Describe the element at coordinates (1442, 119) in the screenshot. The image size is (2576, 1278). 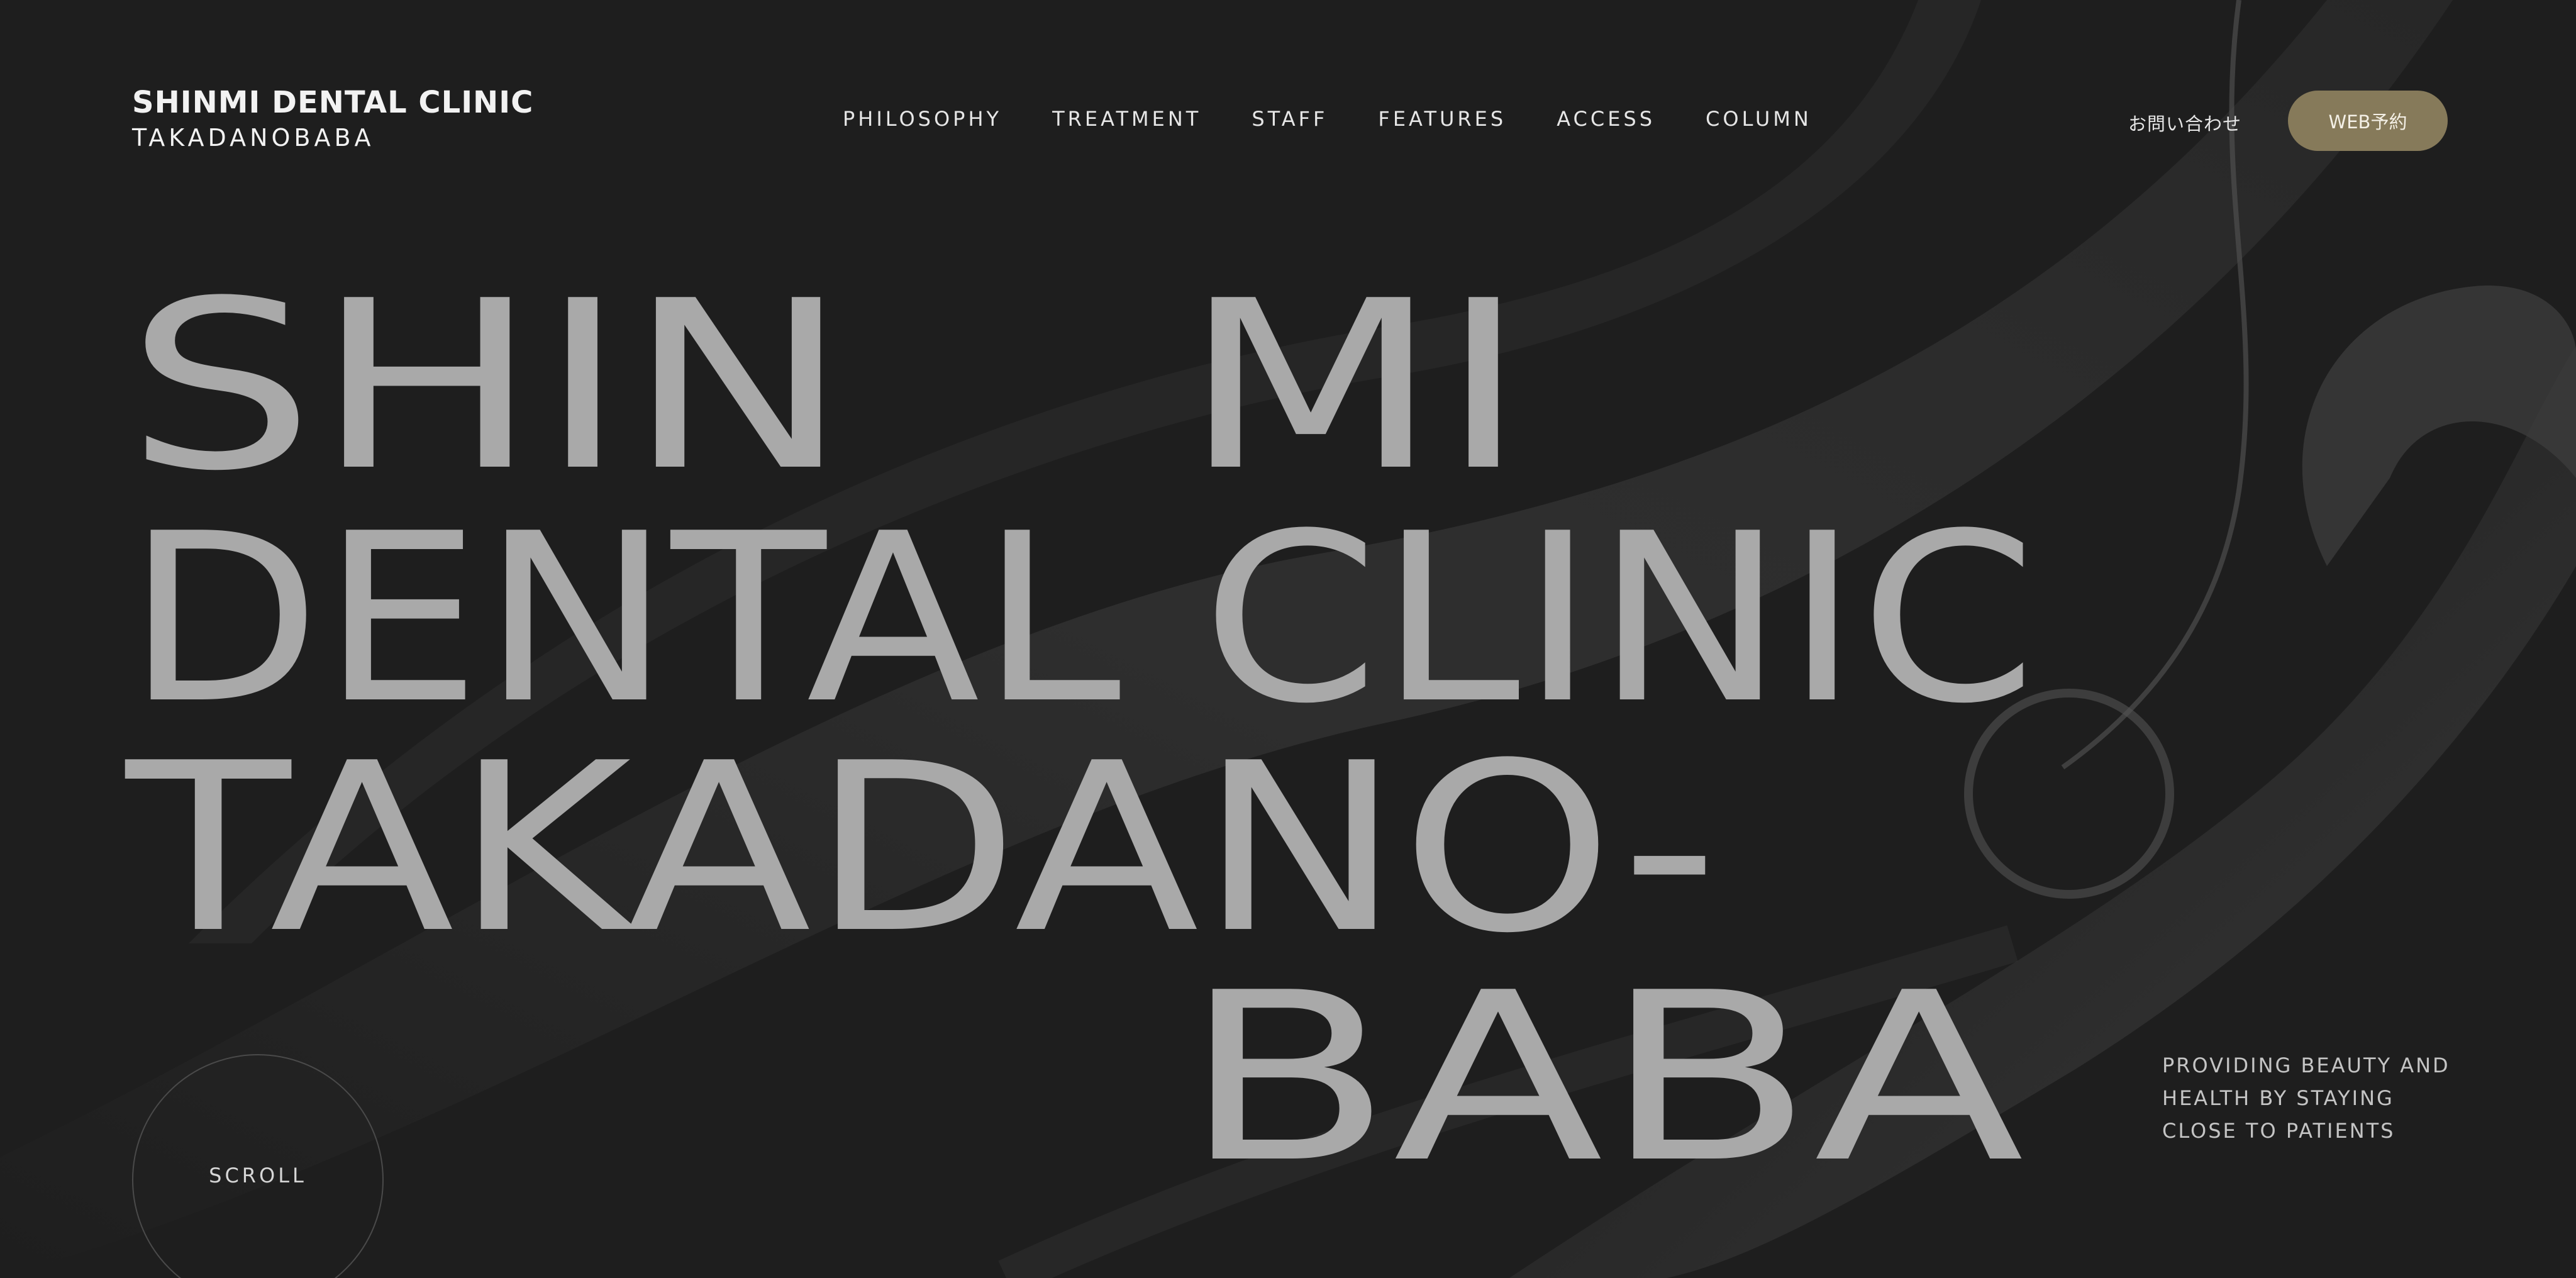
I see `nav-item-features: FEATURES` at that location.